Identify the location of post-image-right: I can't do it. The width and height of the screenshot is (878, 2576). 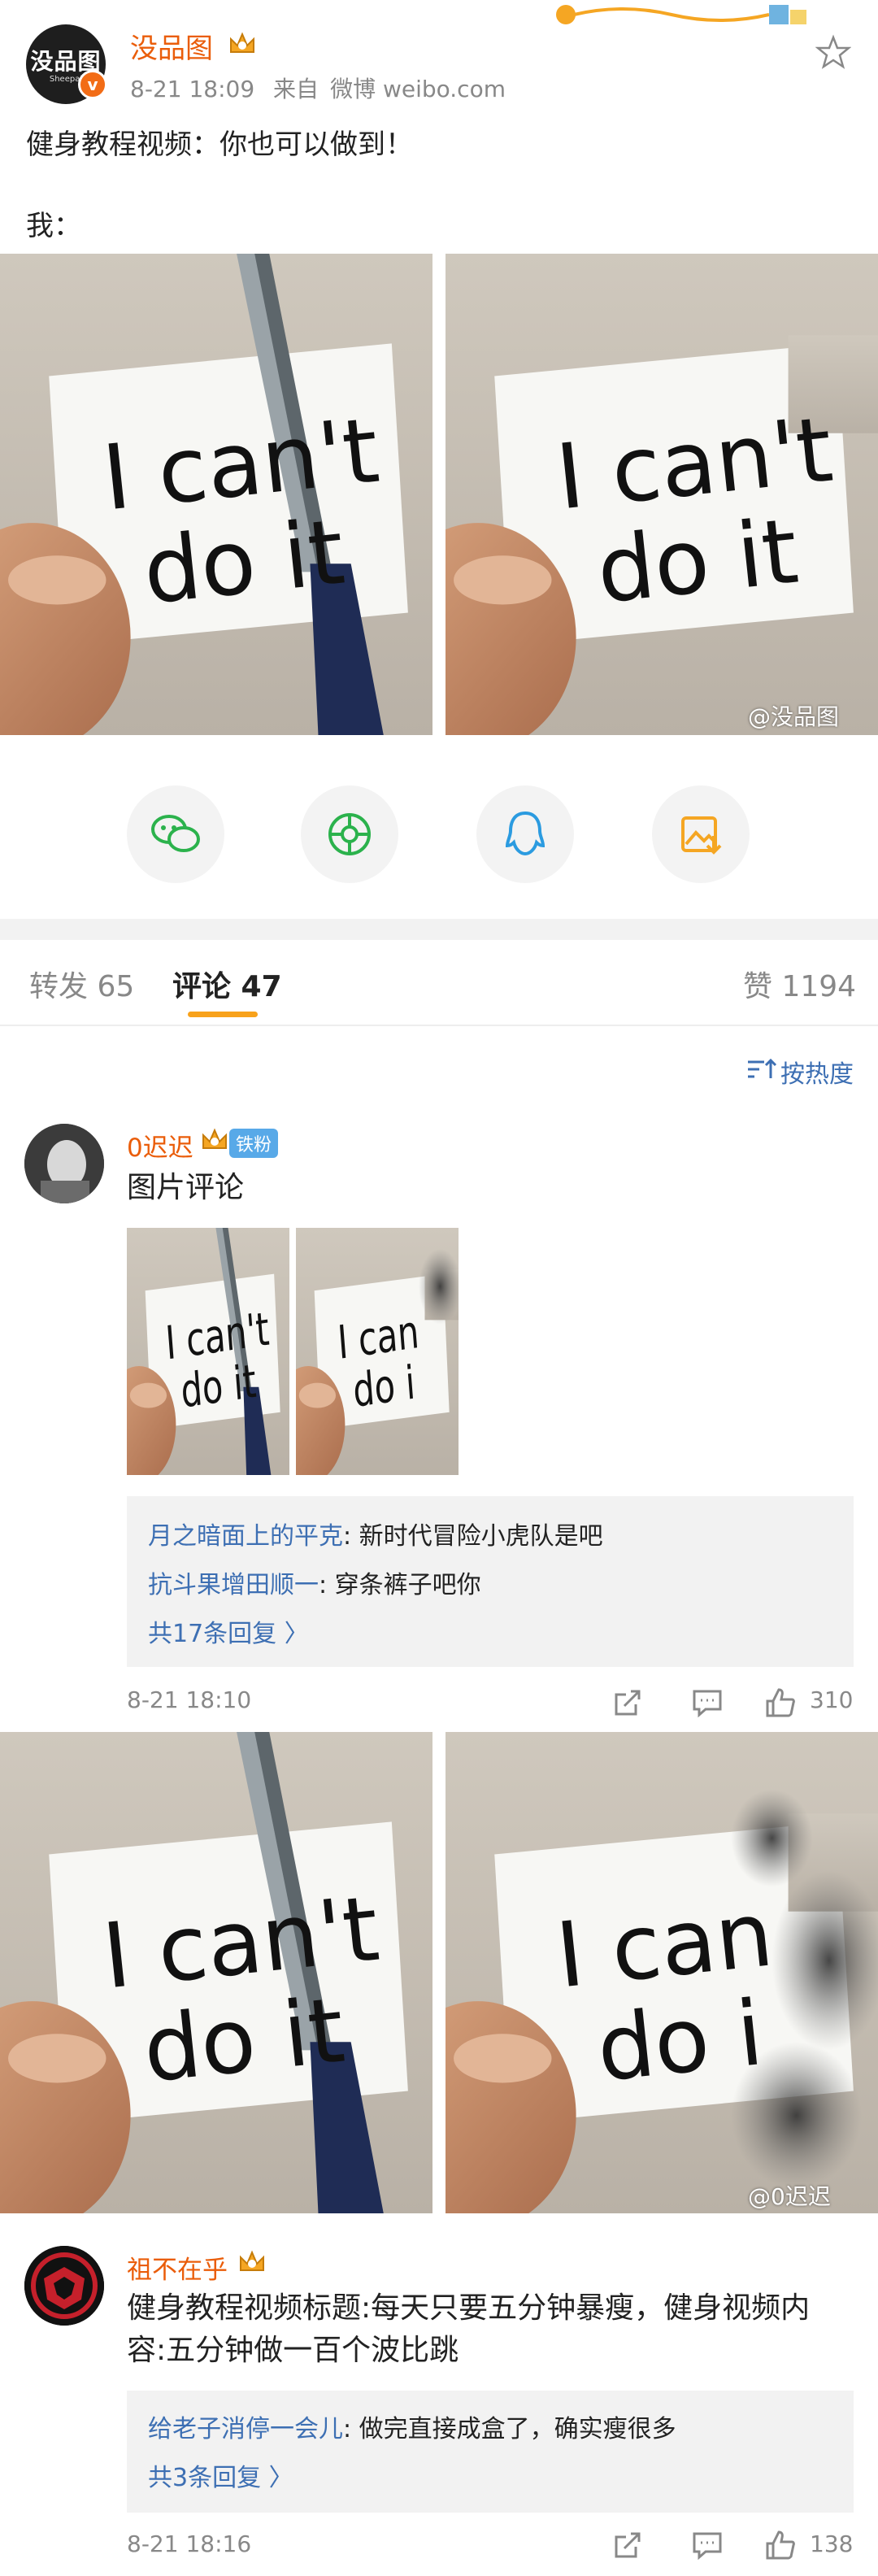
(662, 495).